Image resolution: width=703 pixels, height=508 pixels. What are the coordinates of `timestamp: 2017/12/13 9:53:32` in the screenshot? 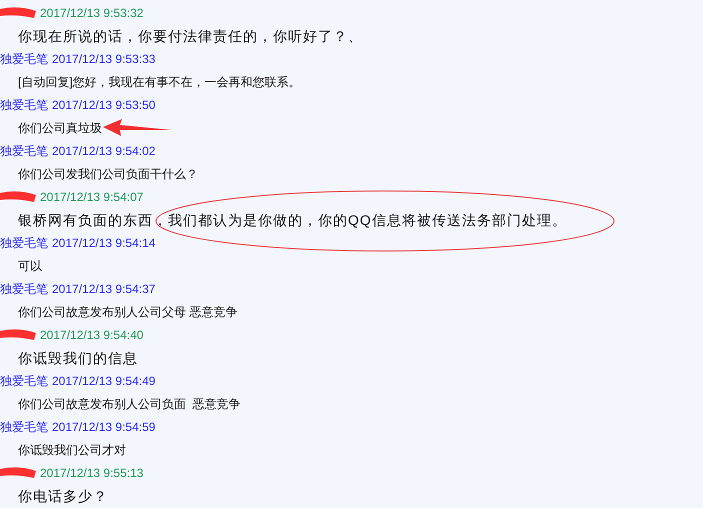 It's located at (92, 13).